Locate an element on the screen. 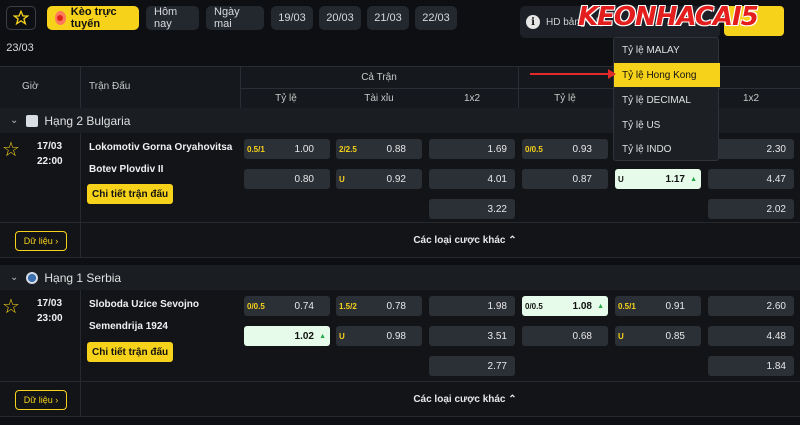 This screenshot has width=800, height=425. odd-1x2-draw: 4.01 is located at coordinates (472, 179).